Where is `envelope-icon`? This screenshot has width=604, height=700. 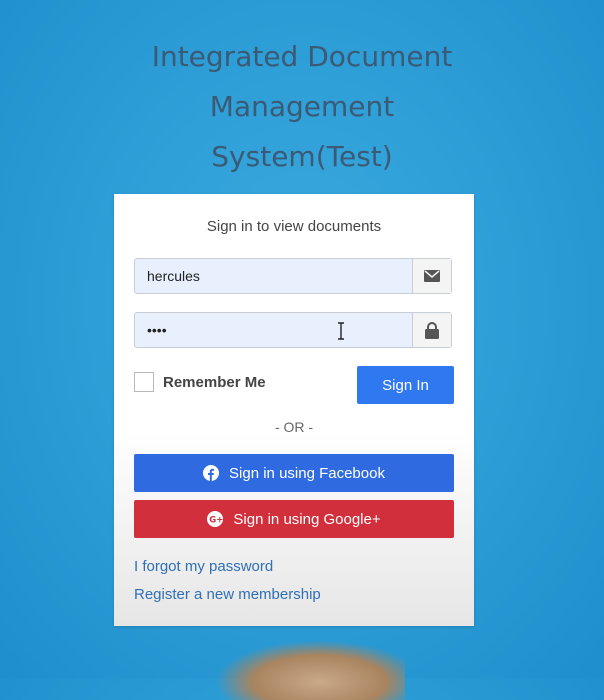 envelope-icon is located at coordinates (431, 276).